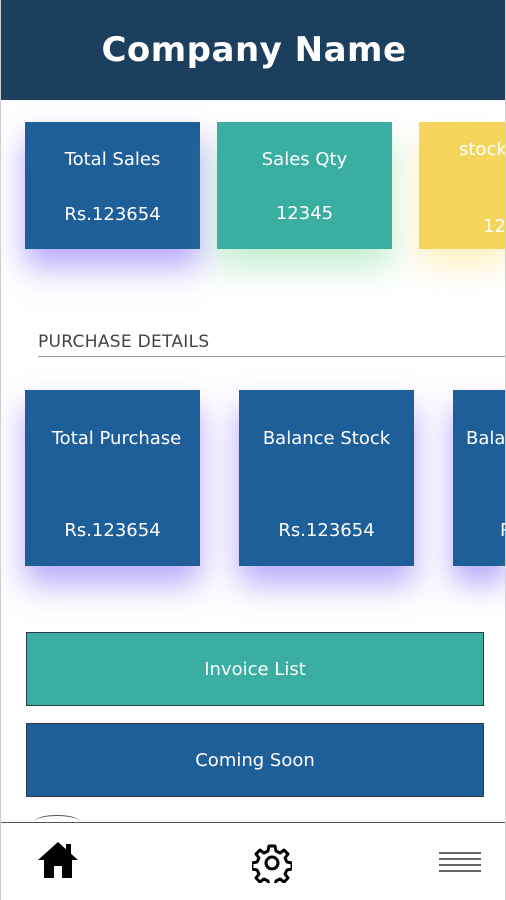  Describe the element at coordinates (502, 530) in the screenshot. I see `balance-value: R` at that location.